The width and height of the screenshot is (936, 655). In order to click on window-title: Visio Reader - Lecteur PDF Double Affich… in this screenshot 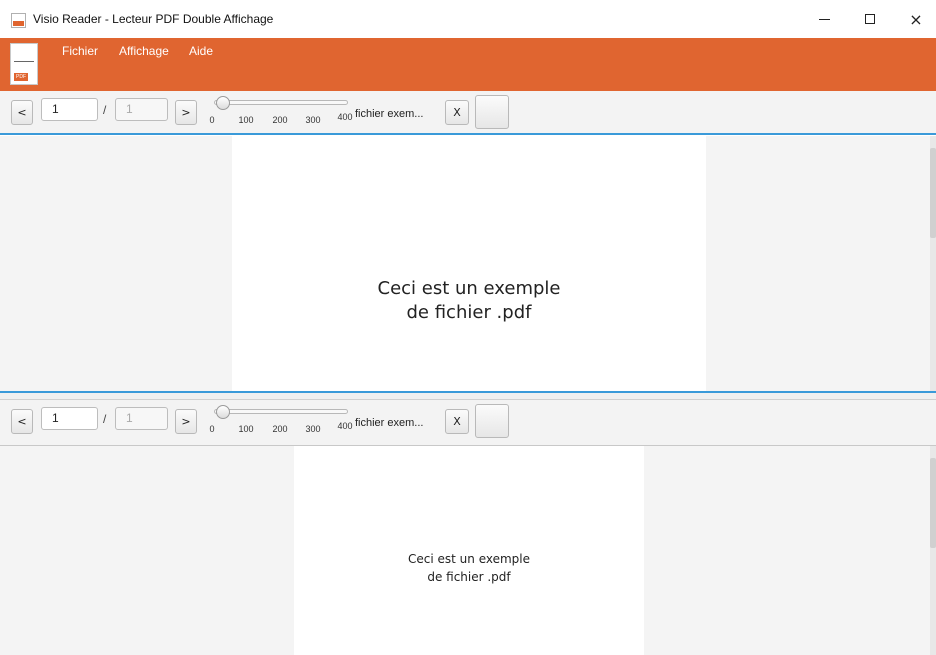, I will do `click(153, 19)`.